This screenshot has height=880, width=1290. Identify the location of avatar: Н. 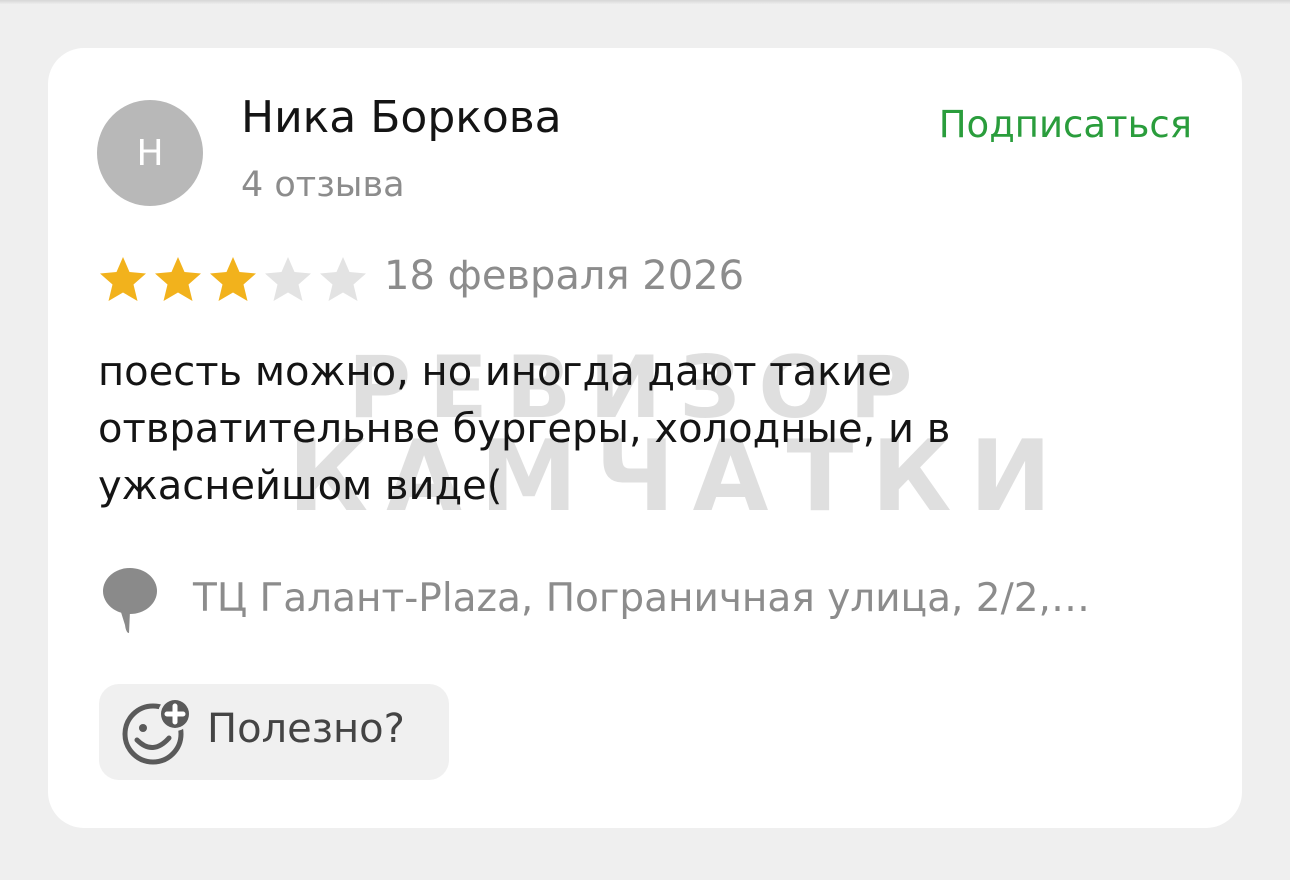
(150, 153).